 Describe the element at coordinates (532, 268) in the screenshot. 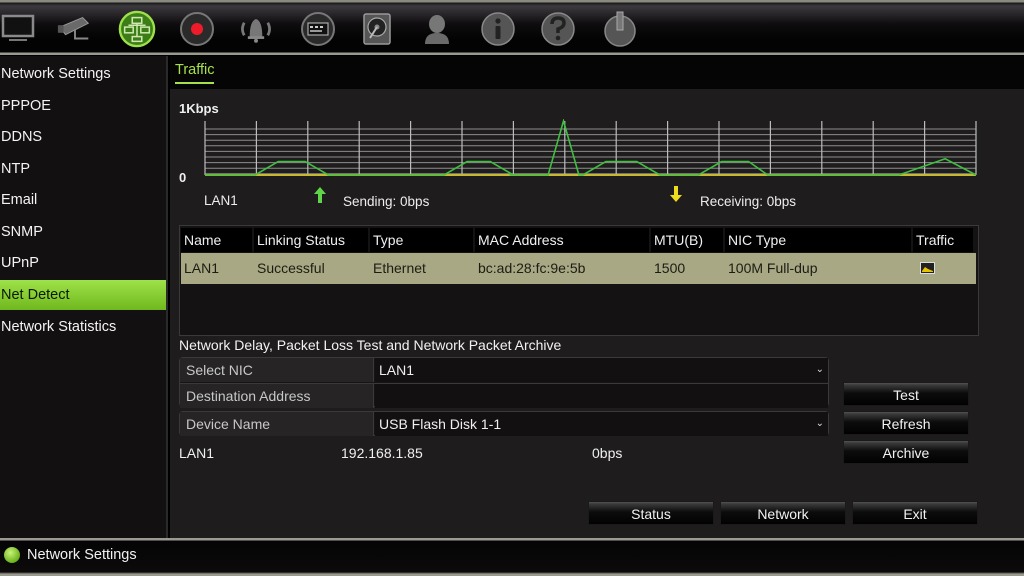

I see `cell-mac-address: bc:ad:28:fc:9e:5b` at that location.